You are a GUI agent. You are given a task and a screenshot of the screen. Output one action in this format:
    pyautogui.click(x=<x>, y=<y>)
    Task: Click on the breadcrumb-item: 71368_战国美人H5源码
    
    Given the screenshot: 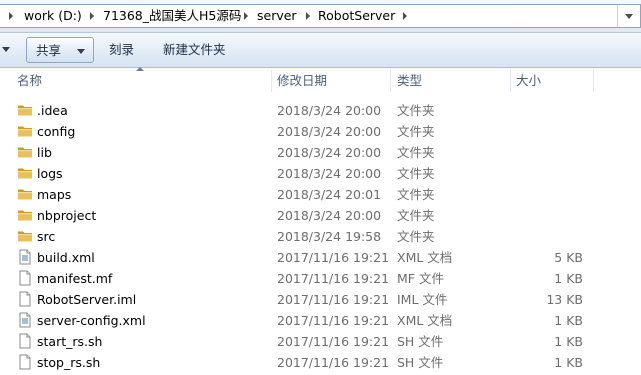 What is the action you would take?
    pyautogui.click(x=172, y=16)
    